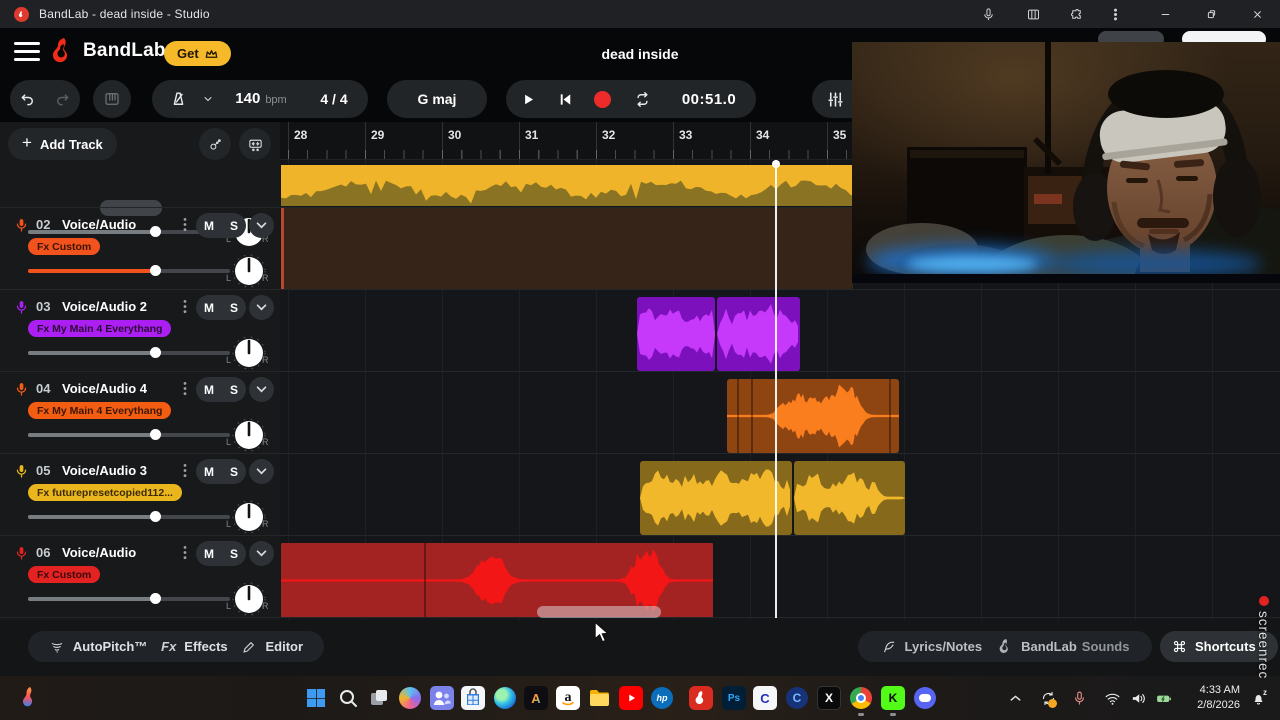 This screenshot has width=1280, height=720. Describe the element at coordinates (140, 576) in the screenshot. I see `track-header-06: 06 Voice/Audio M S Fx Custom L R` at that location.